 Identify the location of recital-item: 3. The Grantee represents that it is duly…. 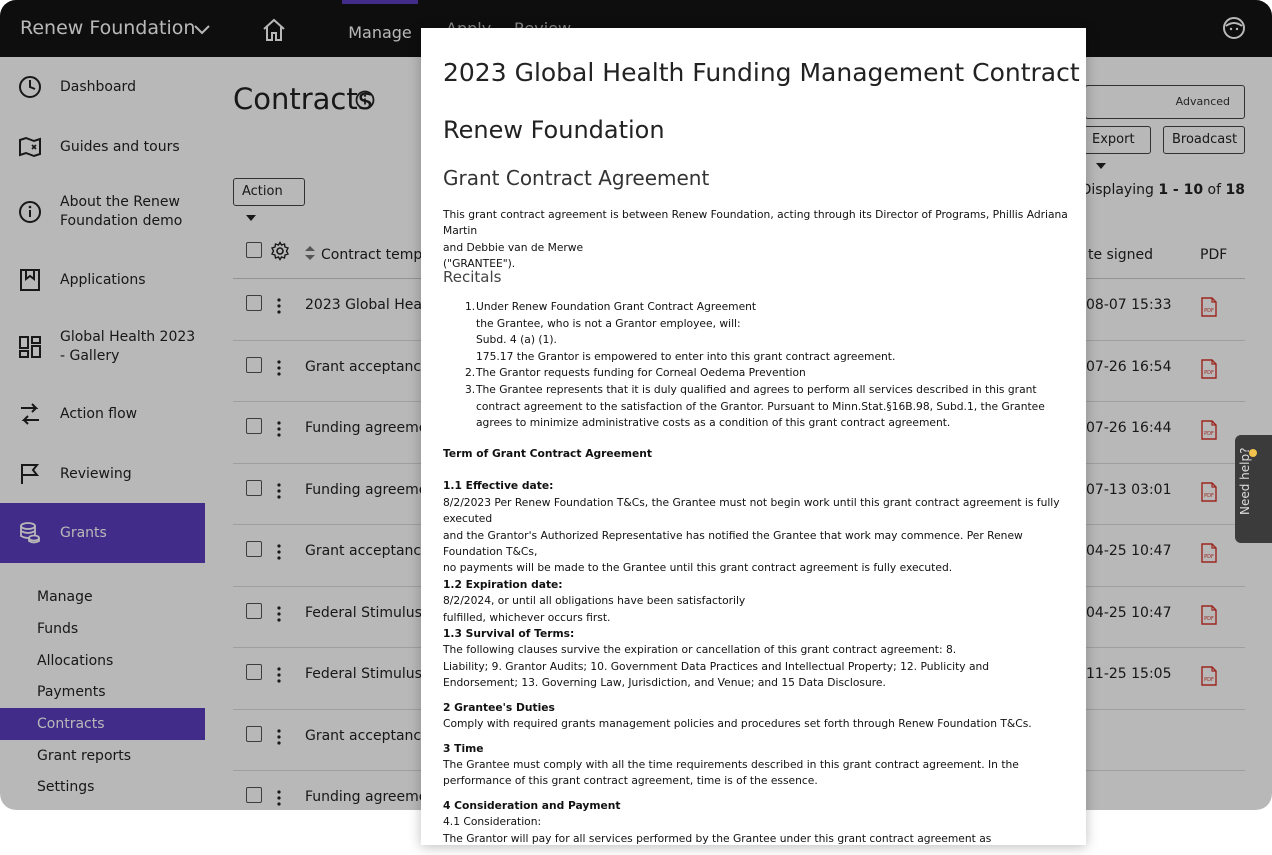
(758, 407).